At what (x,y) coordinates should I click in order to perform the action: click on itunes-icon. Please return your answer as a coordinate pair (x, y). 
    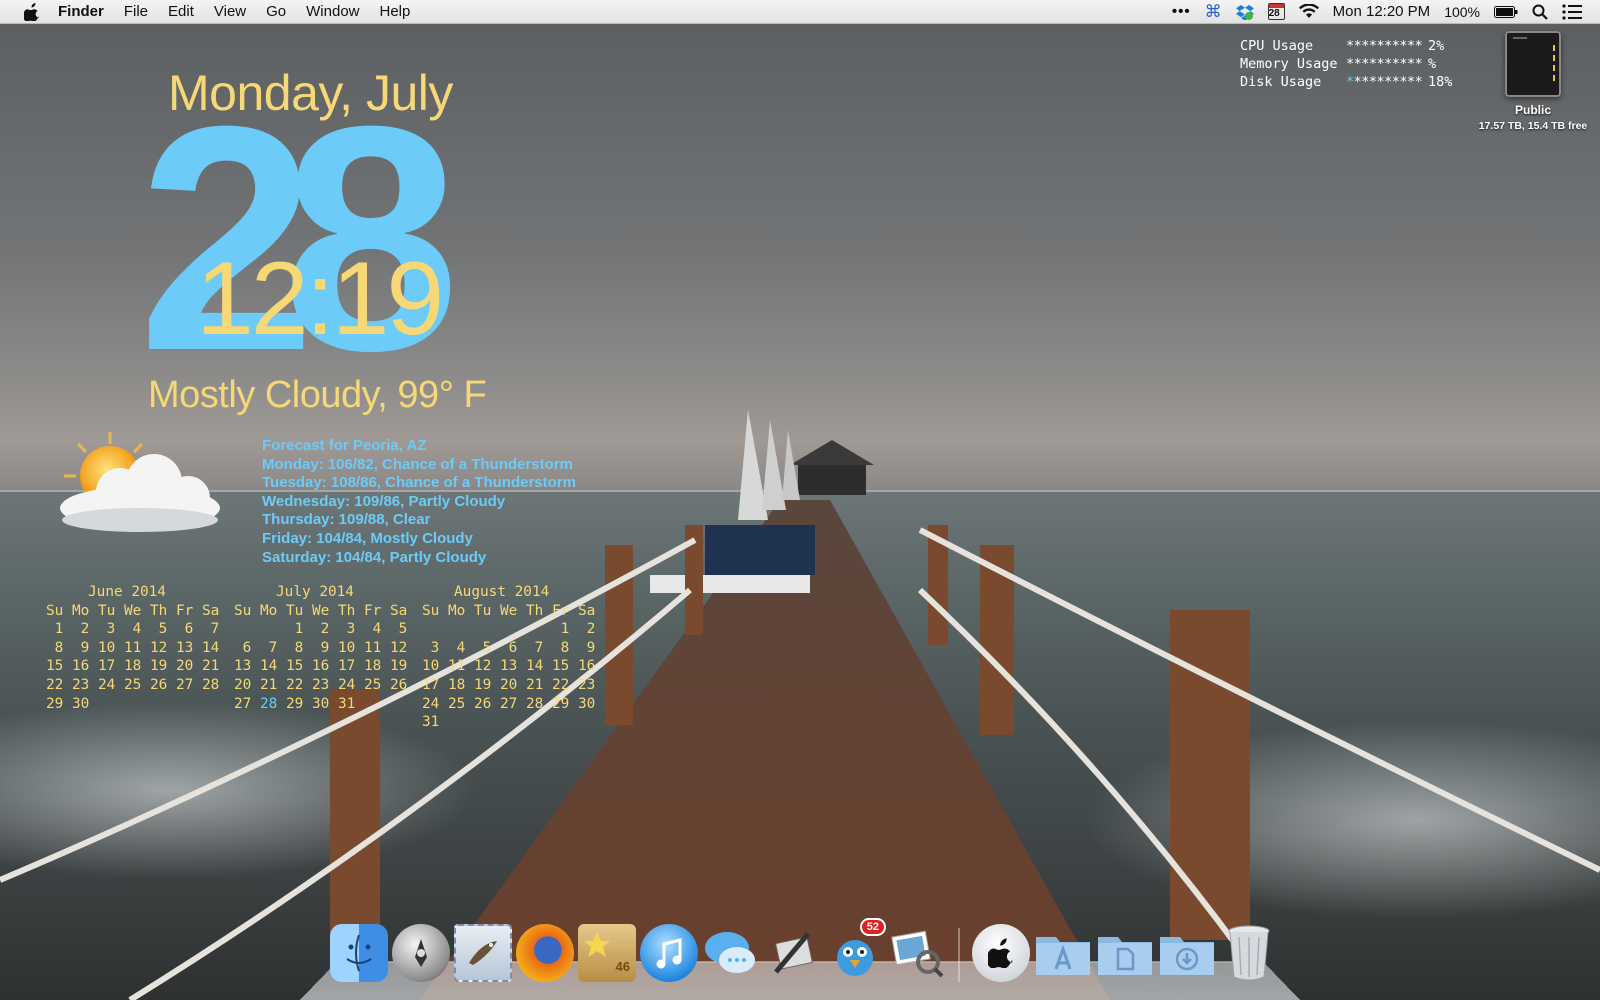
    Looking at the image, I should click on (669, 953).